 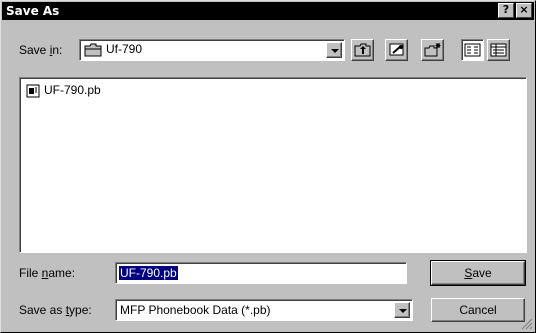 I want to click on save-as-type-dropdown-arrow, so click(x=402, y=310).